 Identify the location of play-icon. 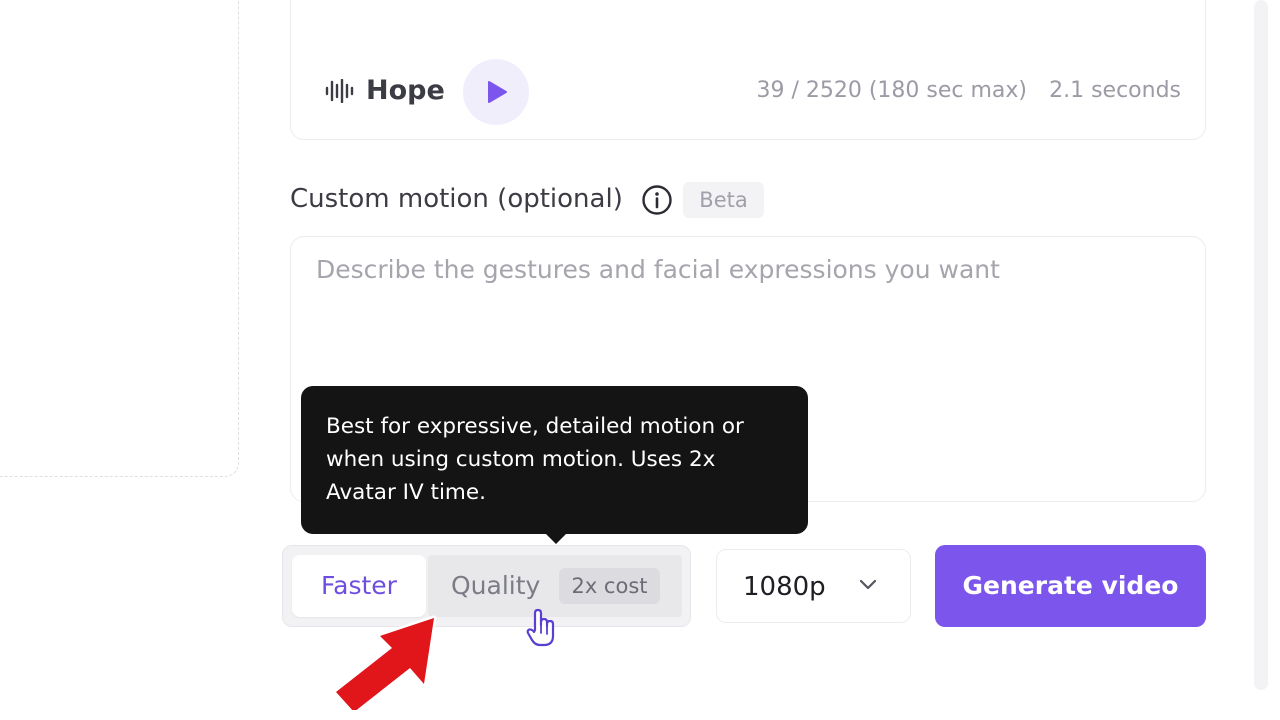
(497, 92).